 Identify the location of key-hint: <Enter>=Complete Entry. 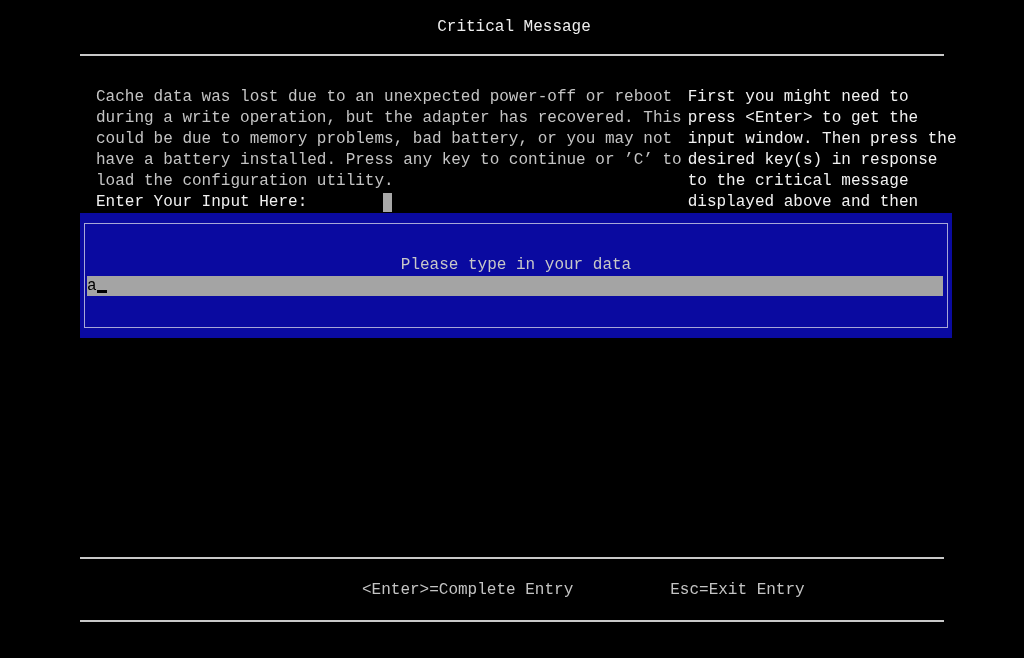
(468, 589).